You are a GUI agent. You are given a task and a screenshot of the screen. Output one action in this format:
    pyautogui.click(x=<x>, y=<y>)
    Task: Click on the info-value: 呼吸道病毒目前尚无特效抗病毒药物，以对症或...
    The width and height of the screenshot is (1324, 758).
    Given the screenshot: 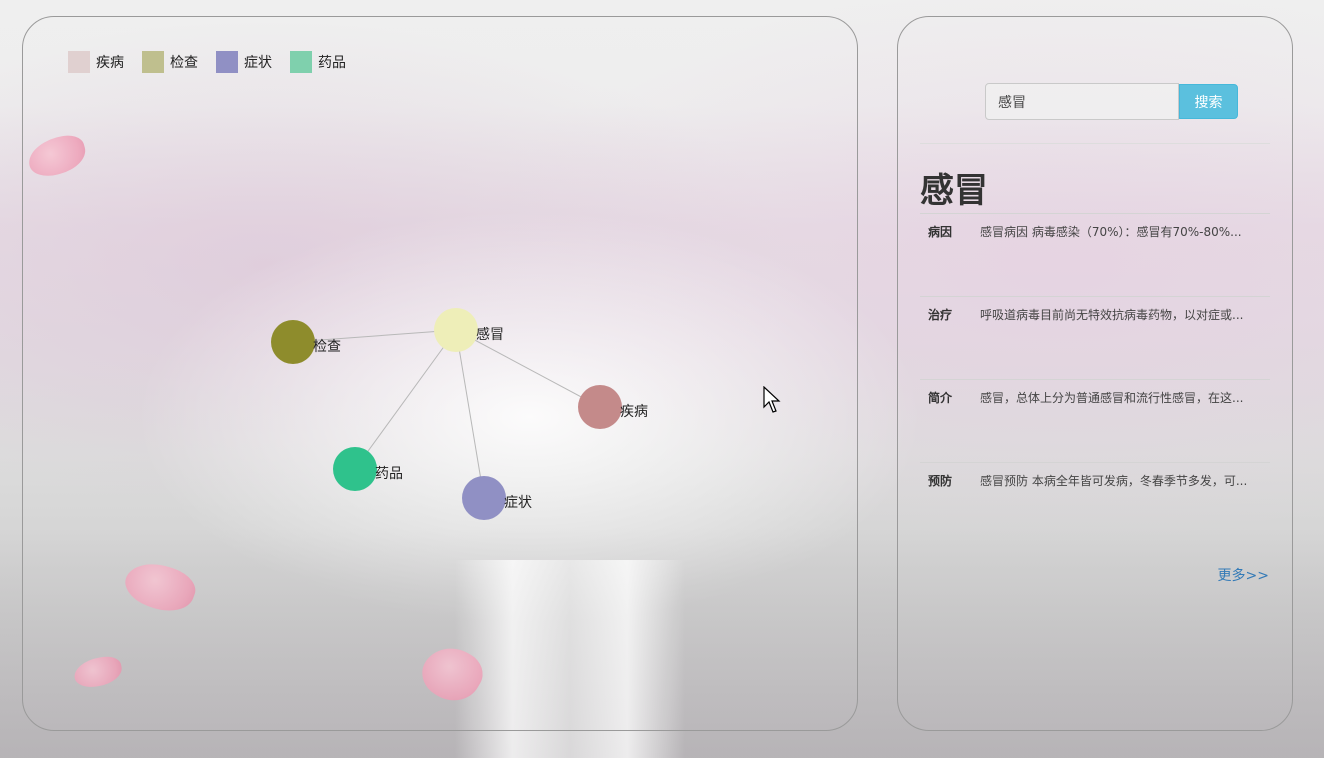 What is the action you would take?
    pyautogui.click(x=1112, y=315)
    